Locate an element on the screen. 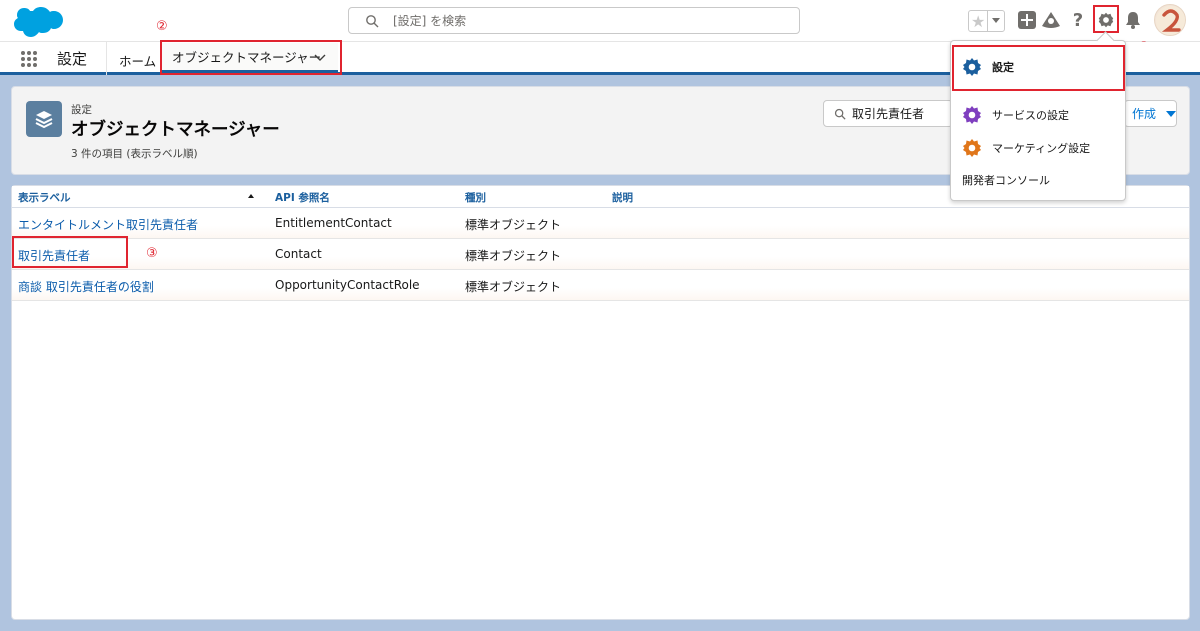  salesforce-logo is located at coordinates (38, 22).